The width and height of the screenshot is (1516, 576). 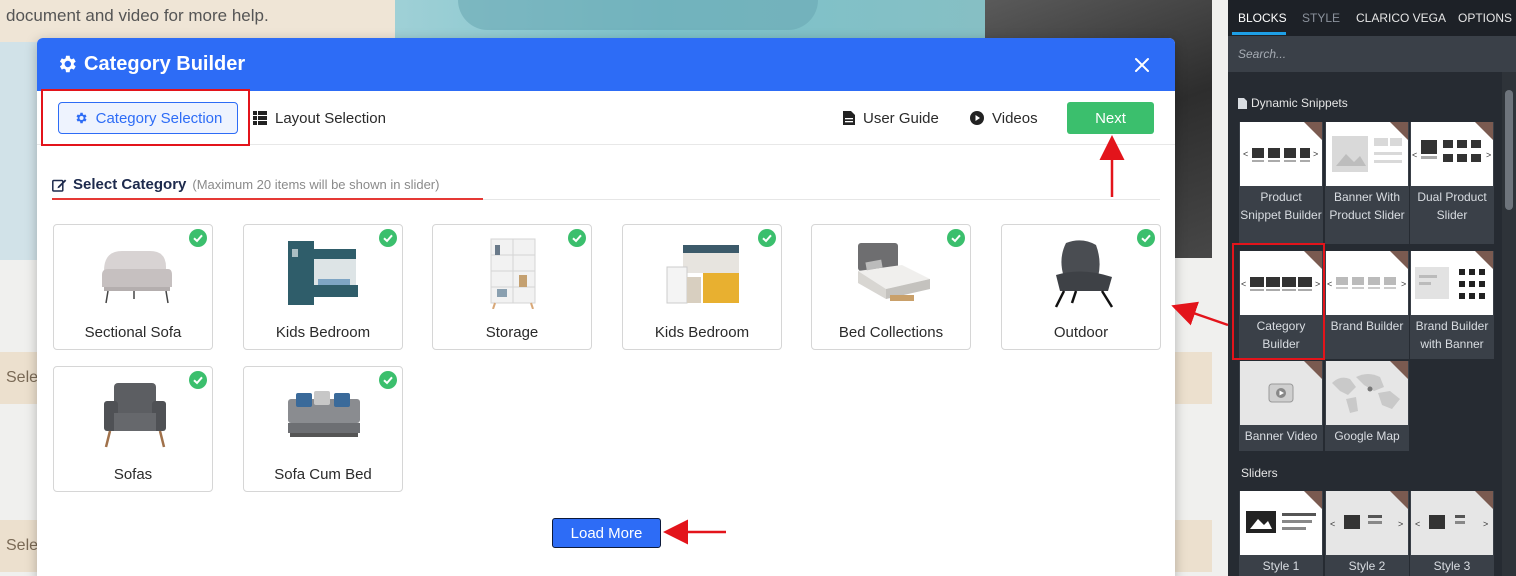 What do you see at coordinates (22, 377) in the screenshot?
I see `select-label: Sele` at bounding box center [22, 377].